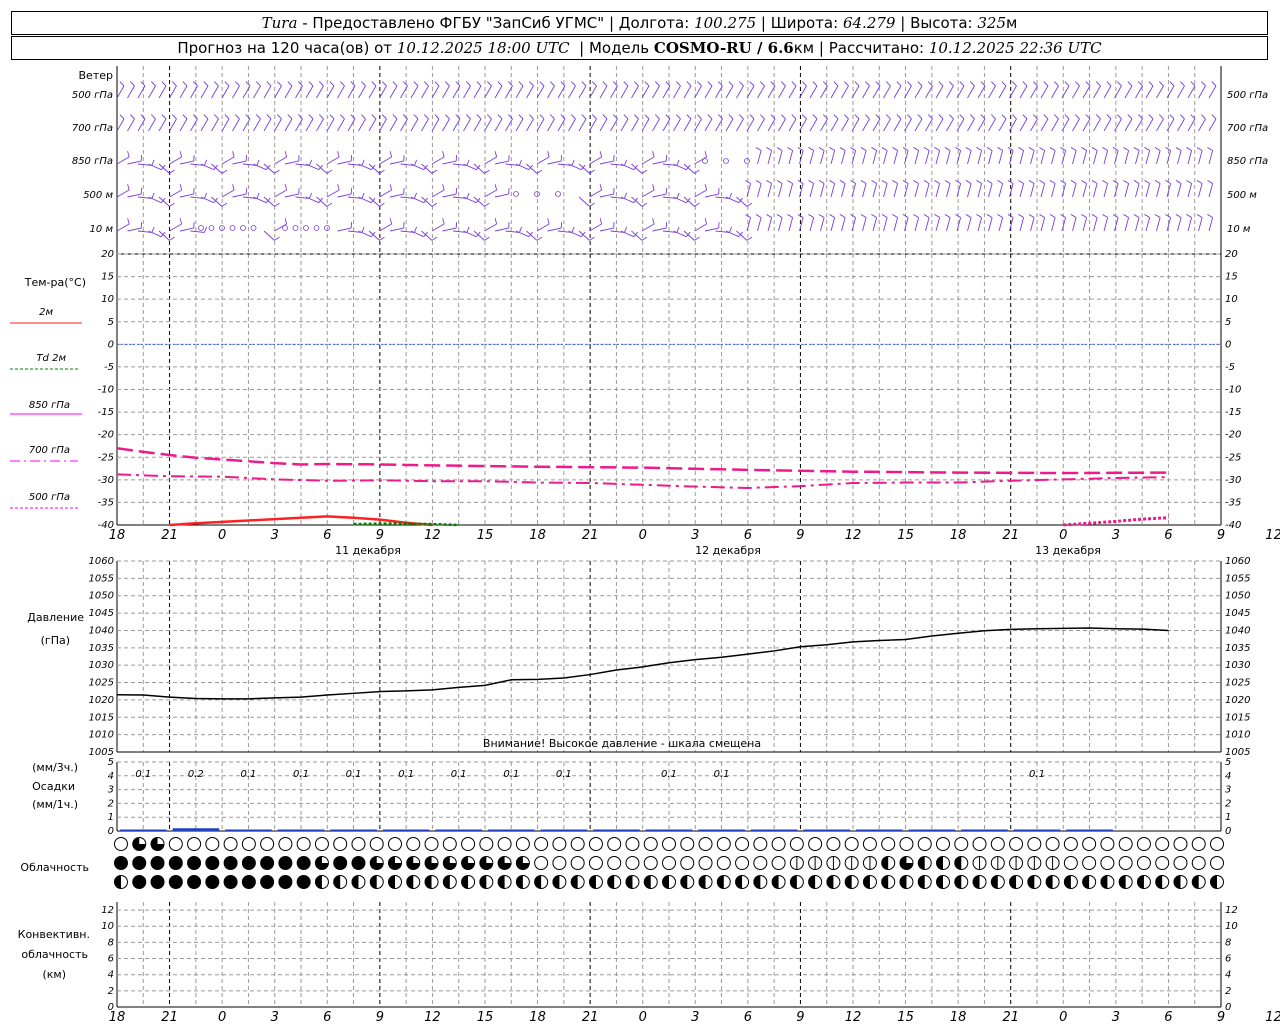 Image resolution: width=1280 pixels, height=1024 pixels. What do you see at coordinates (1228, 959) in the screenshot?
I see `conv-ytick-right: 6` at bounding box center [1228, 959].